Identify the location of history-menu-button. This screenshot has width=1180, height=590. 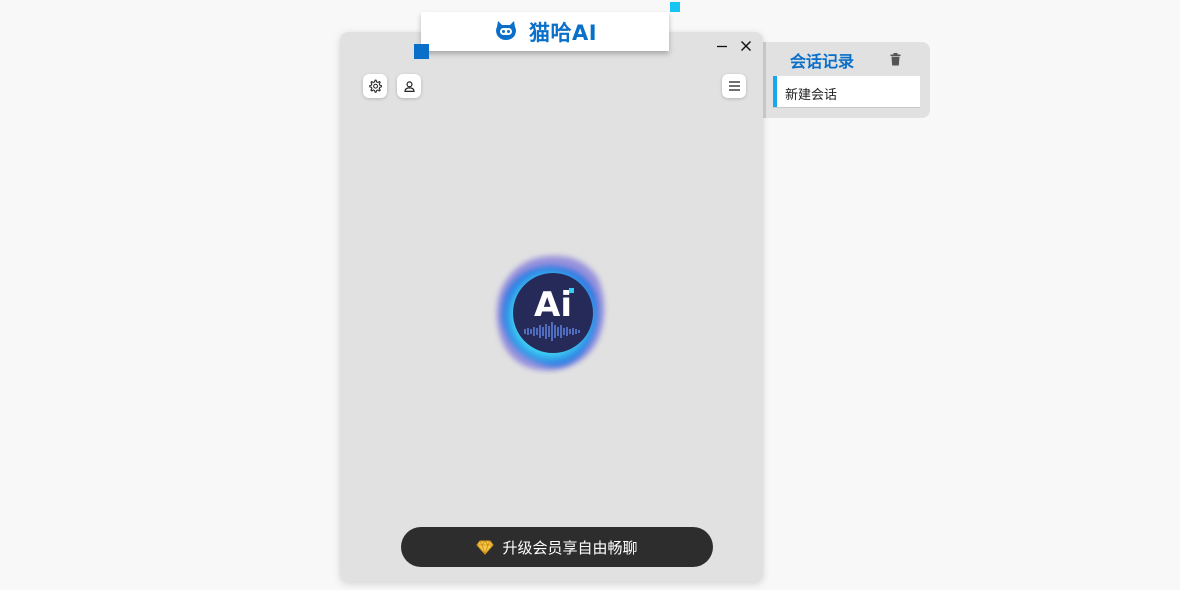
(734, 86).